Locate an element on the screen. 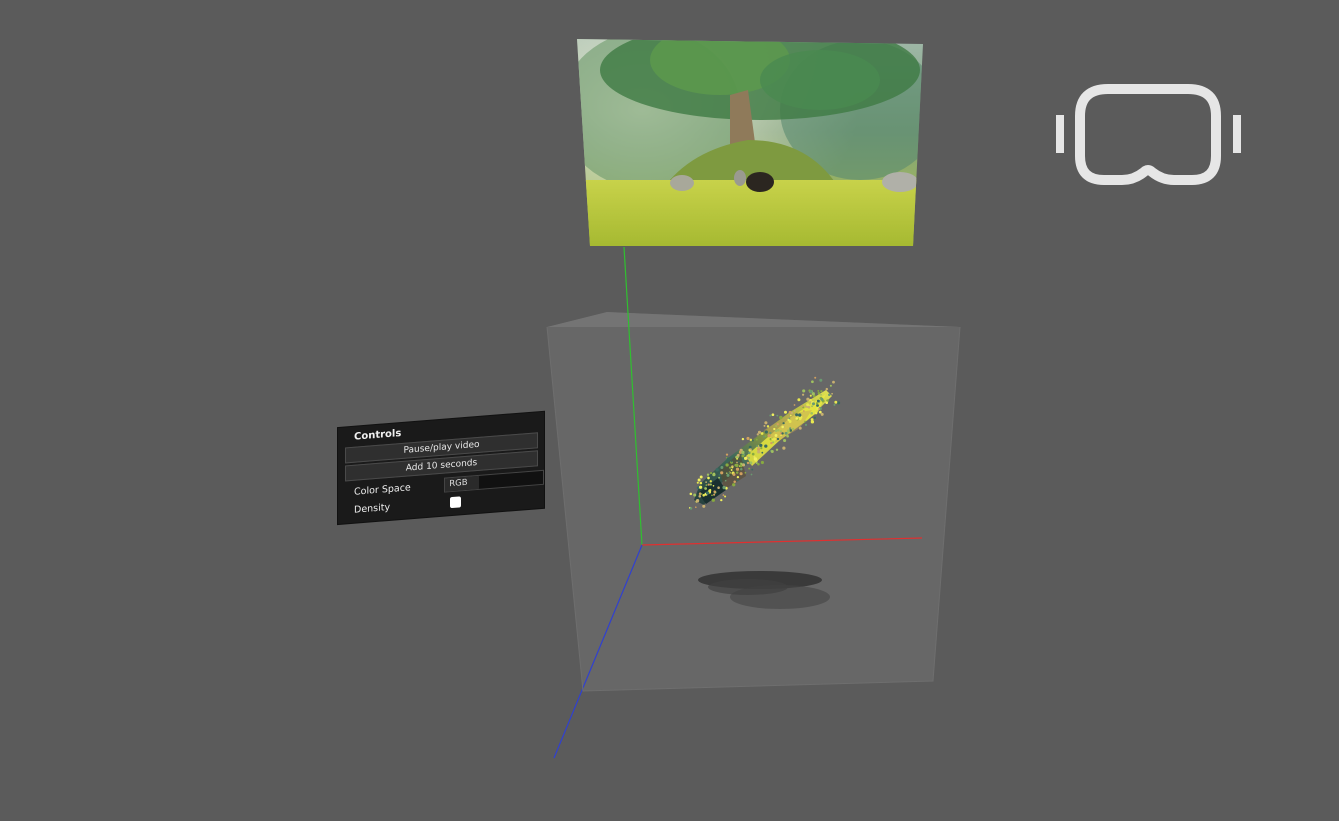 This screenshot has height=821, width=1339. enter-vr-button is located at coordinates (1149, 136).